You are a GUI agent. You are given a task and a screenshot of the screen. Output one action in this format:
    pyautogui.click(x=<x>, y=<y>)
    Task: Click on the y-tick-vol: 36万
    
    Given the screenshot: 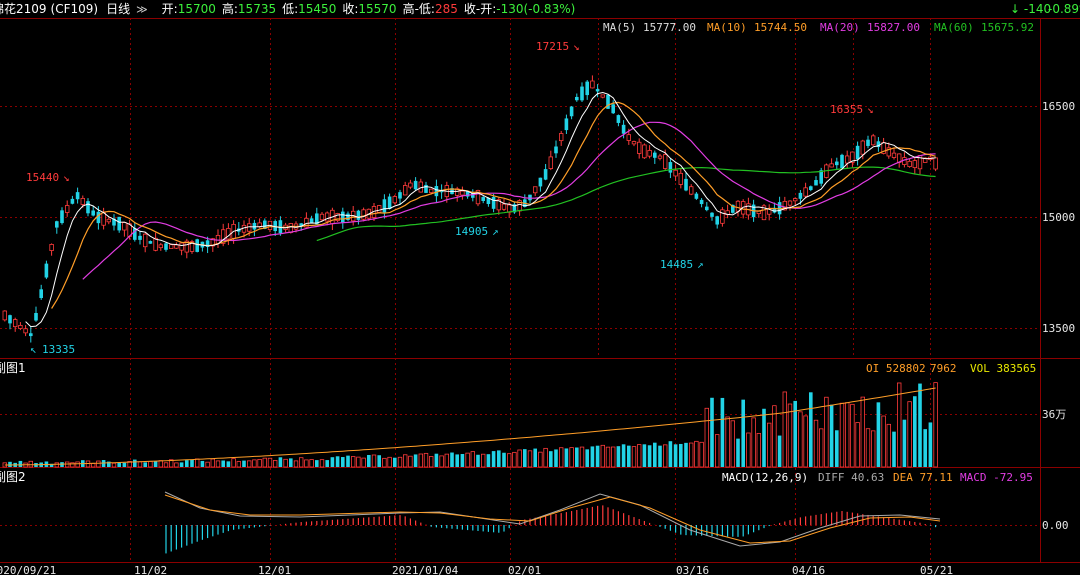 What is the action you would take?
    pyautogui.click(x=1054, y=414)
    